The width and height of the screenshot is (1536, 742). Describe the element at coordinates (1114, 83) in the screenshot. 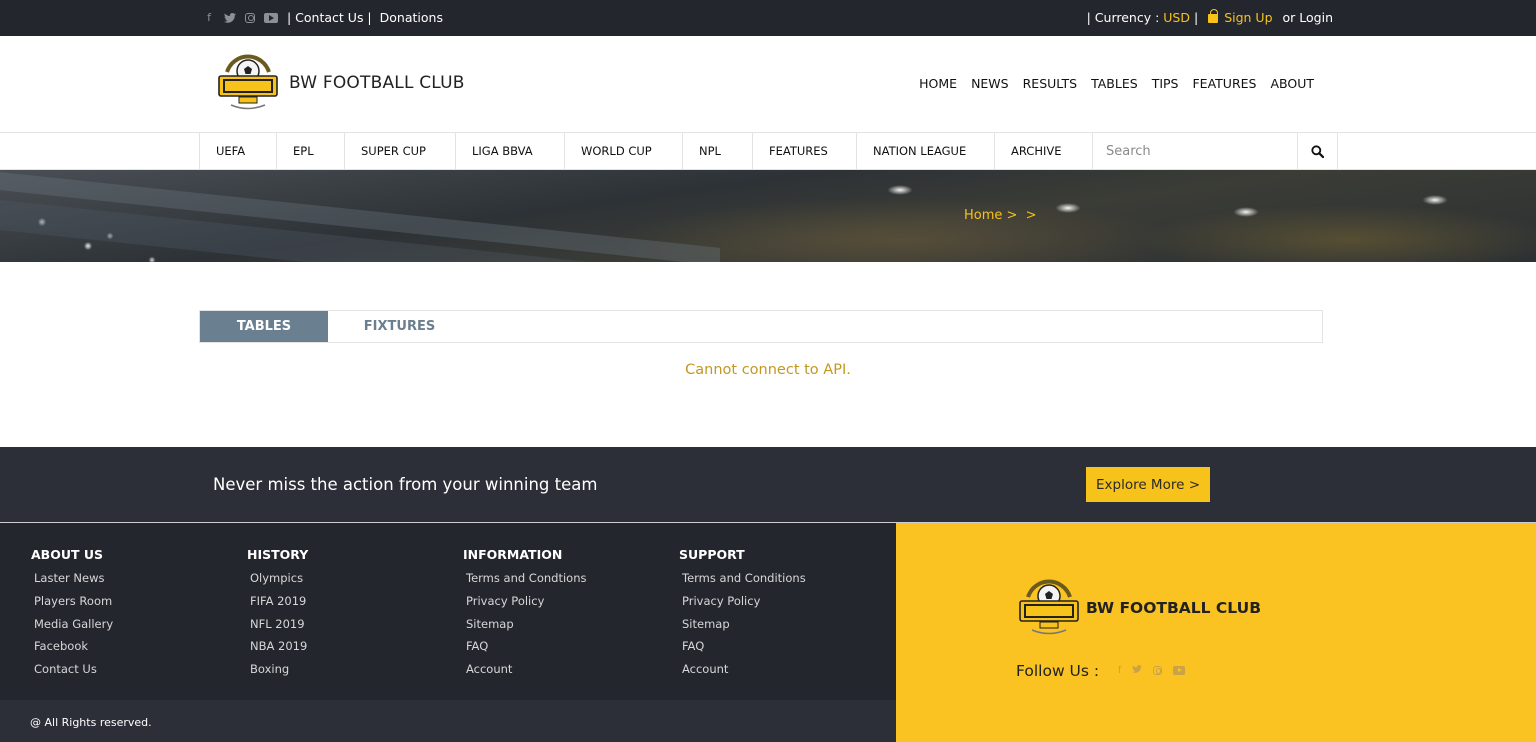

I see `nav-tables: TABLES` at that location.